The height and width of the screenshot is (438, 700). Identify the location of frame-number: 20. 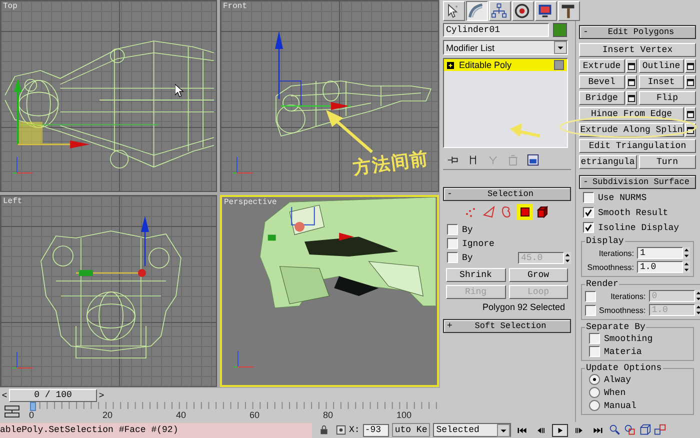
(108, 415).